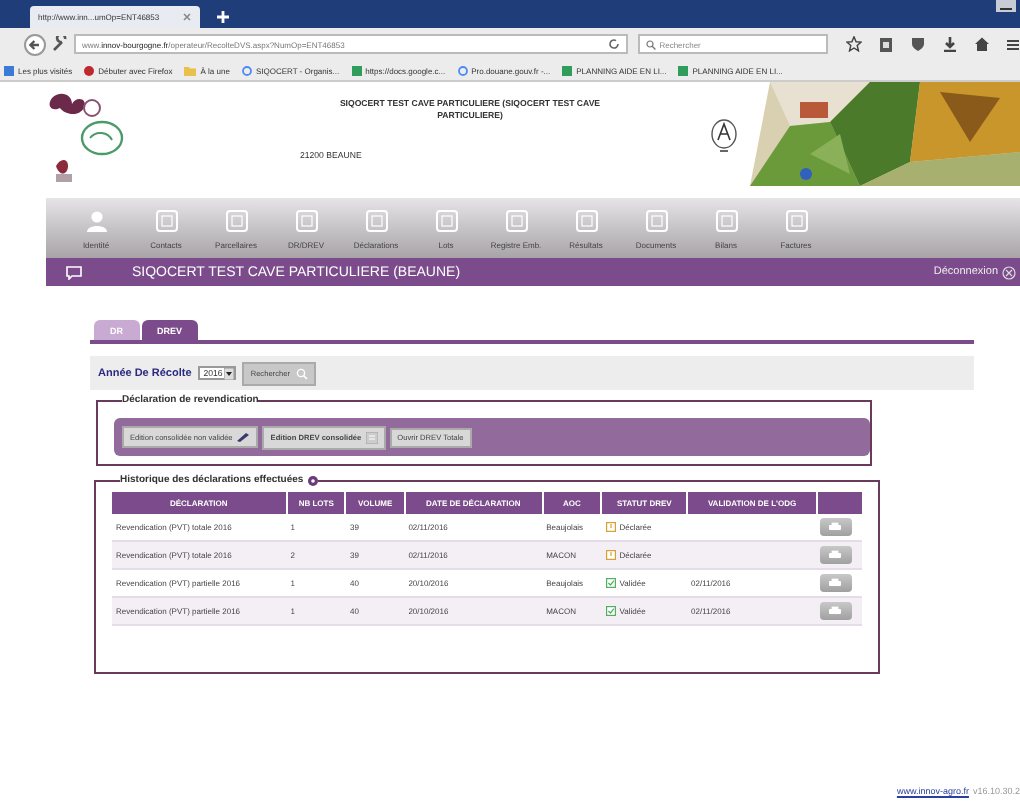 The image size is (1020, 810). What do you see at coordinates (243, 437) in the screenshot?
I see `pen-icon` at bounding box center [243, 437].